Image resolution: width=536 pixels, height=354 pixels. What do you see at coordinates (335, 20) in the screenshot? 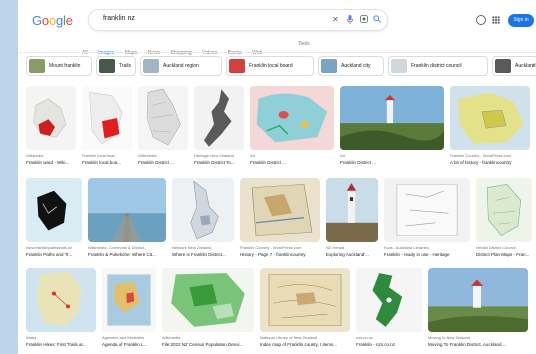
I see `clear-icon: ✕` at bounding box center [335, 20].